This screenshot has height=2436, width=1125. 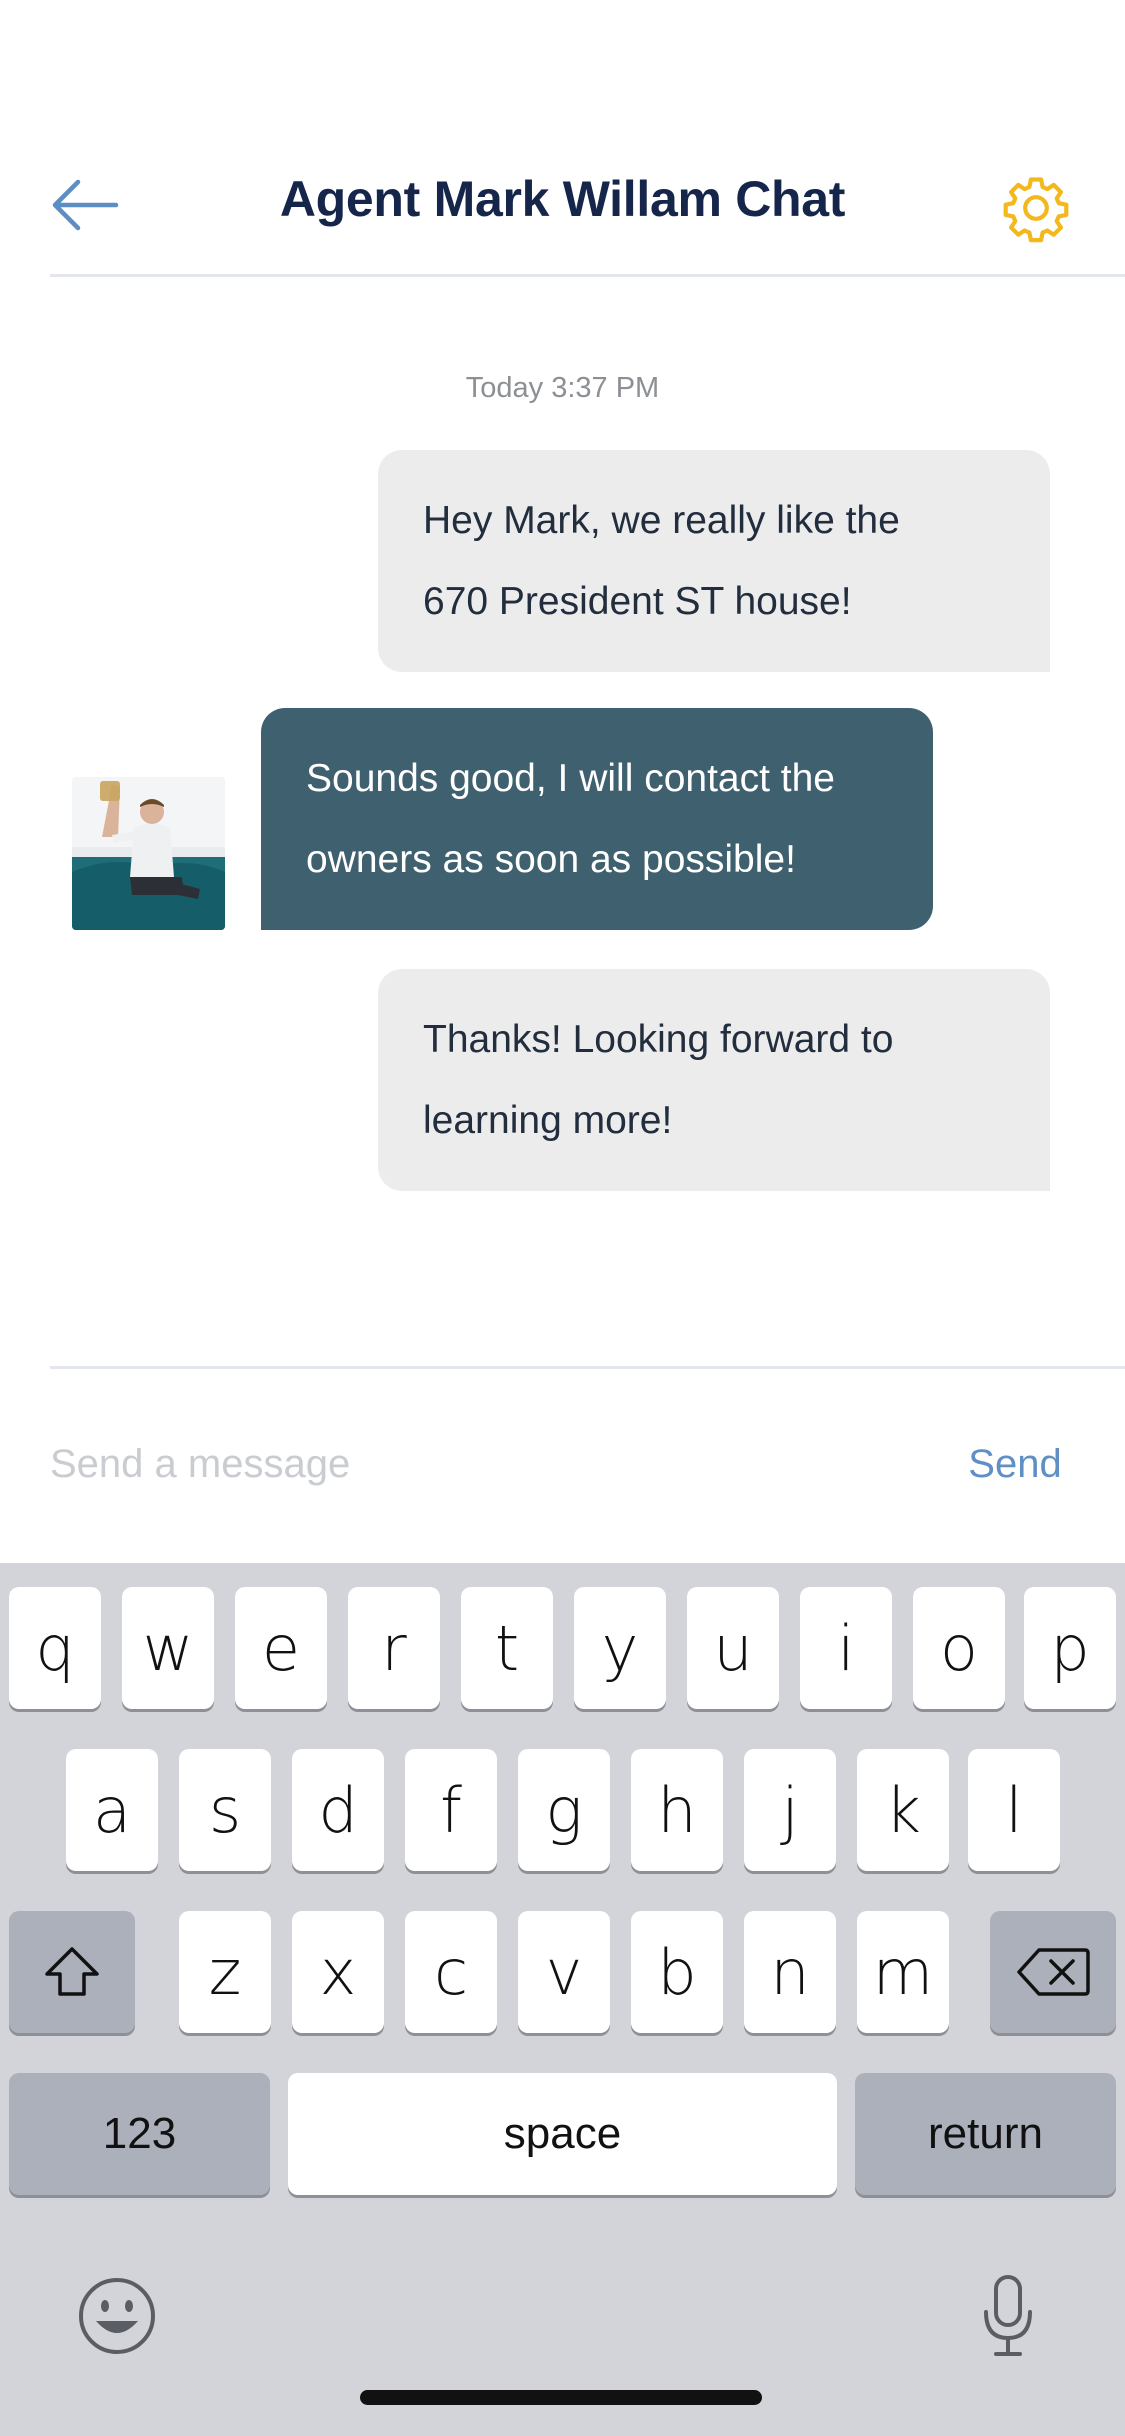 What do you see at coordinates (637, 601) in the screenshot?
I see `message-line: 670 President ST house!` at bounding box center [637, 601].